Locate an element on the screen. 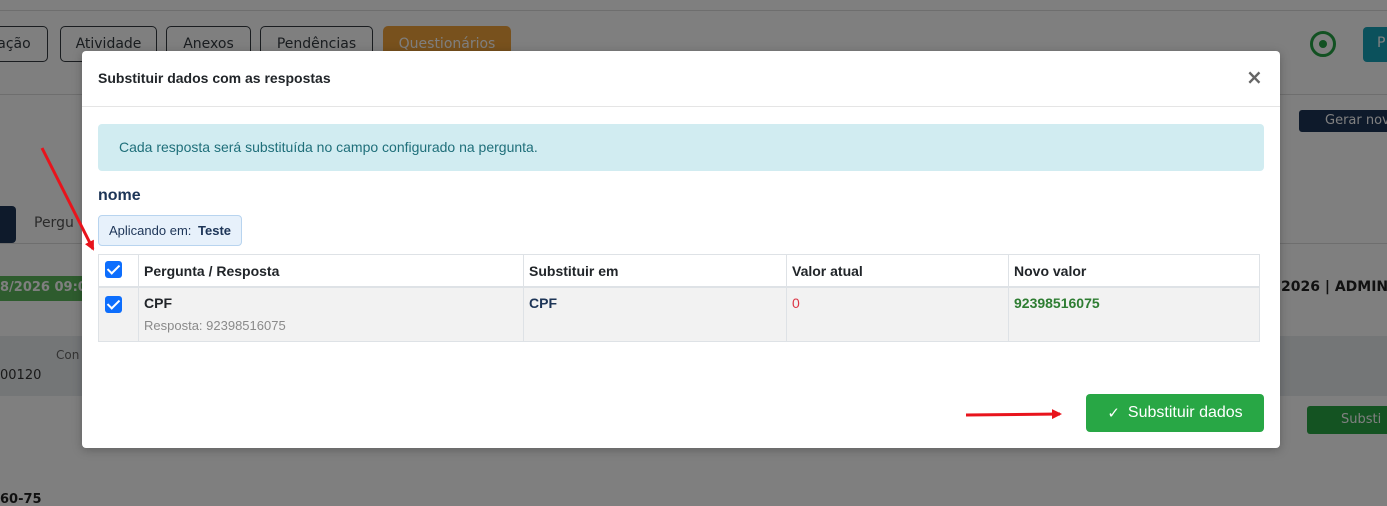 Image resolution: width=1387 pixels, height=506 pixels. applying-value: Teste is located at coordinates (215, 230).